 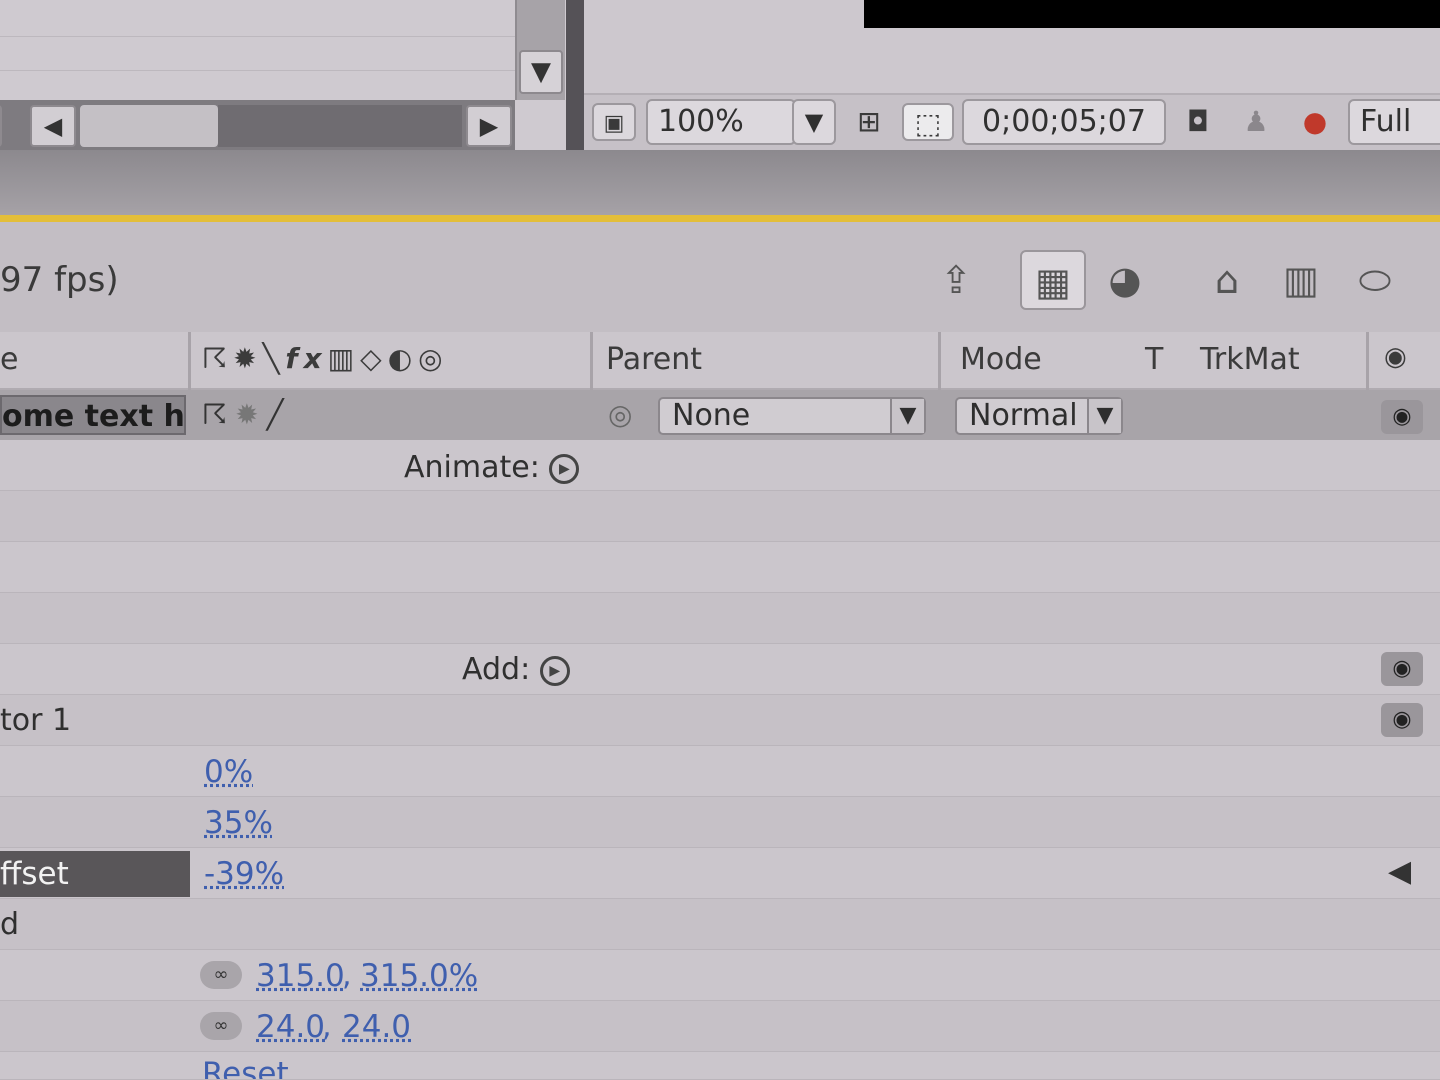 I want to click on property-row: ∞ 315.0 , 315.0%, so click(x=720, y=975).